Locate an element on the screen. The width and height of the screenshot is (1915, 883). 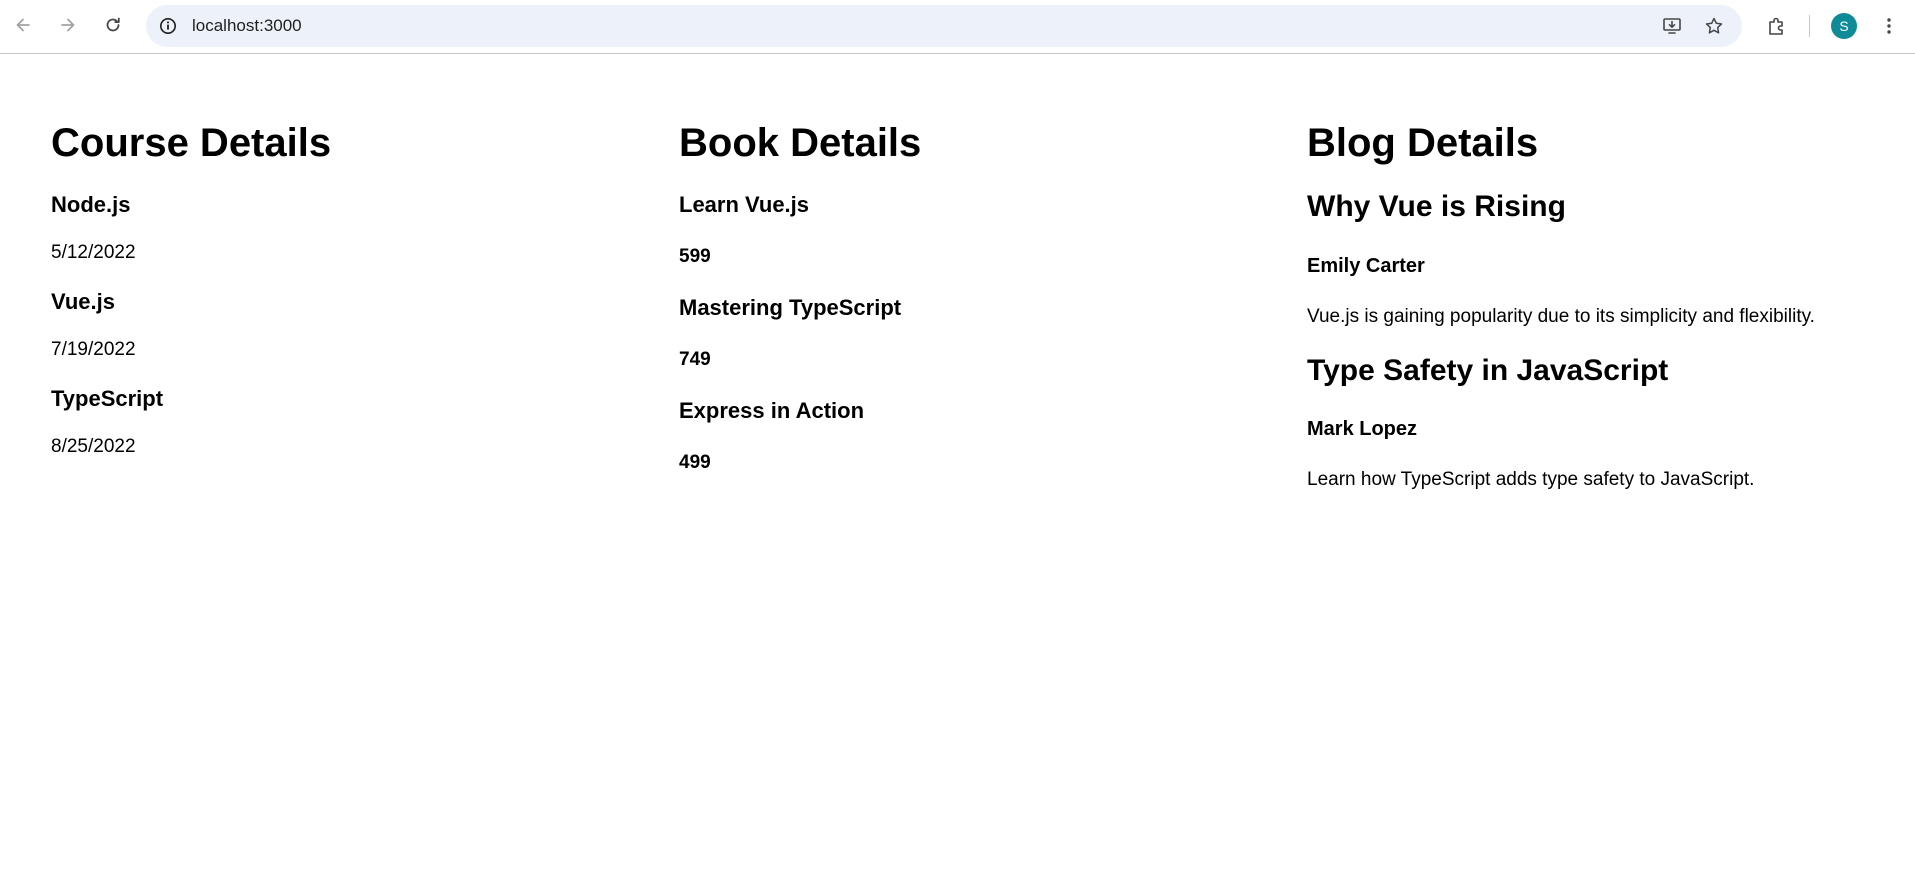
book-title: Learn Vue.js is located at coordinates (744, 204).